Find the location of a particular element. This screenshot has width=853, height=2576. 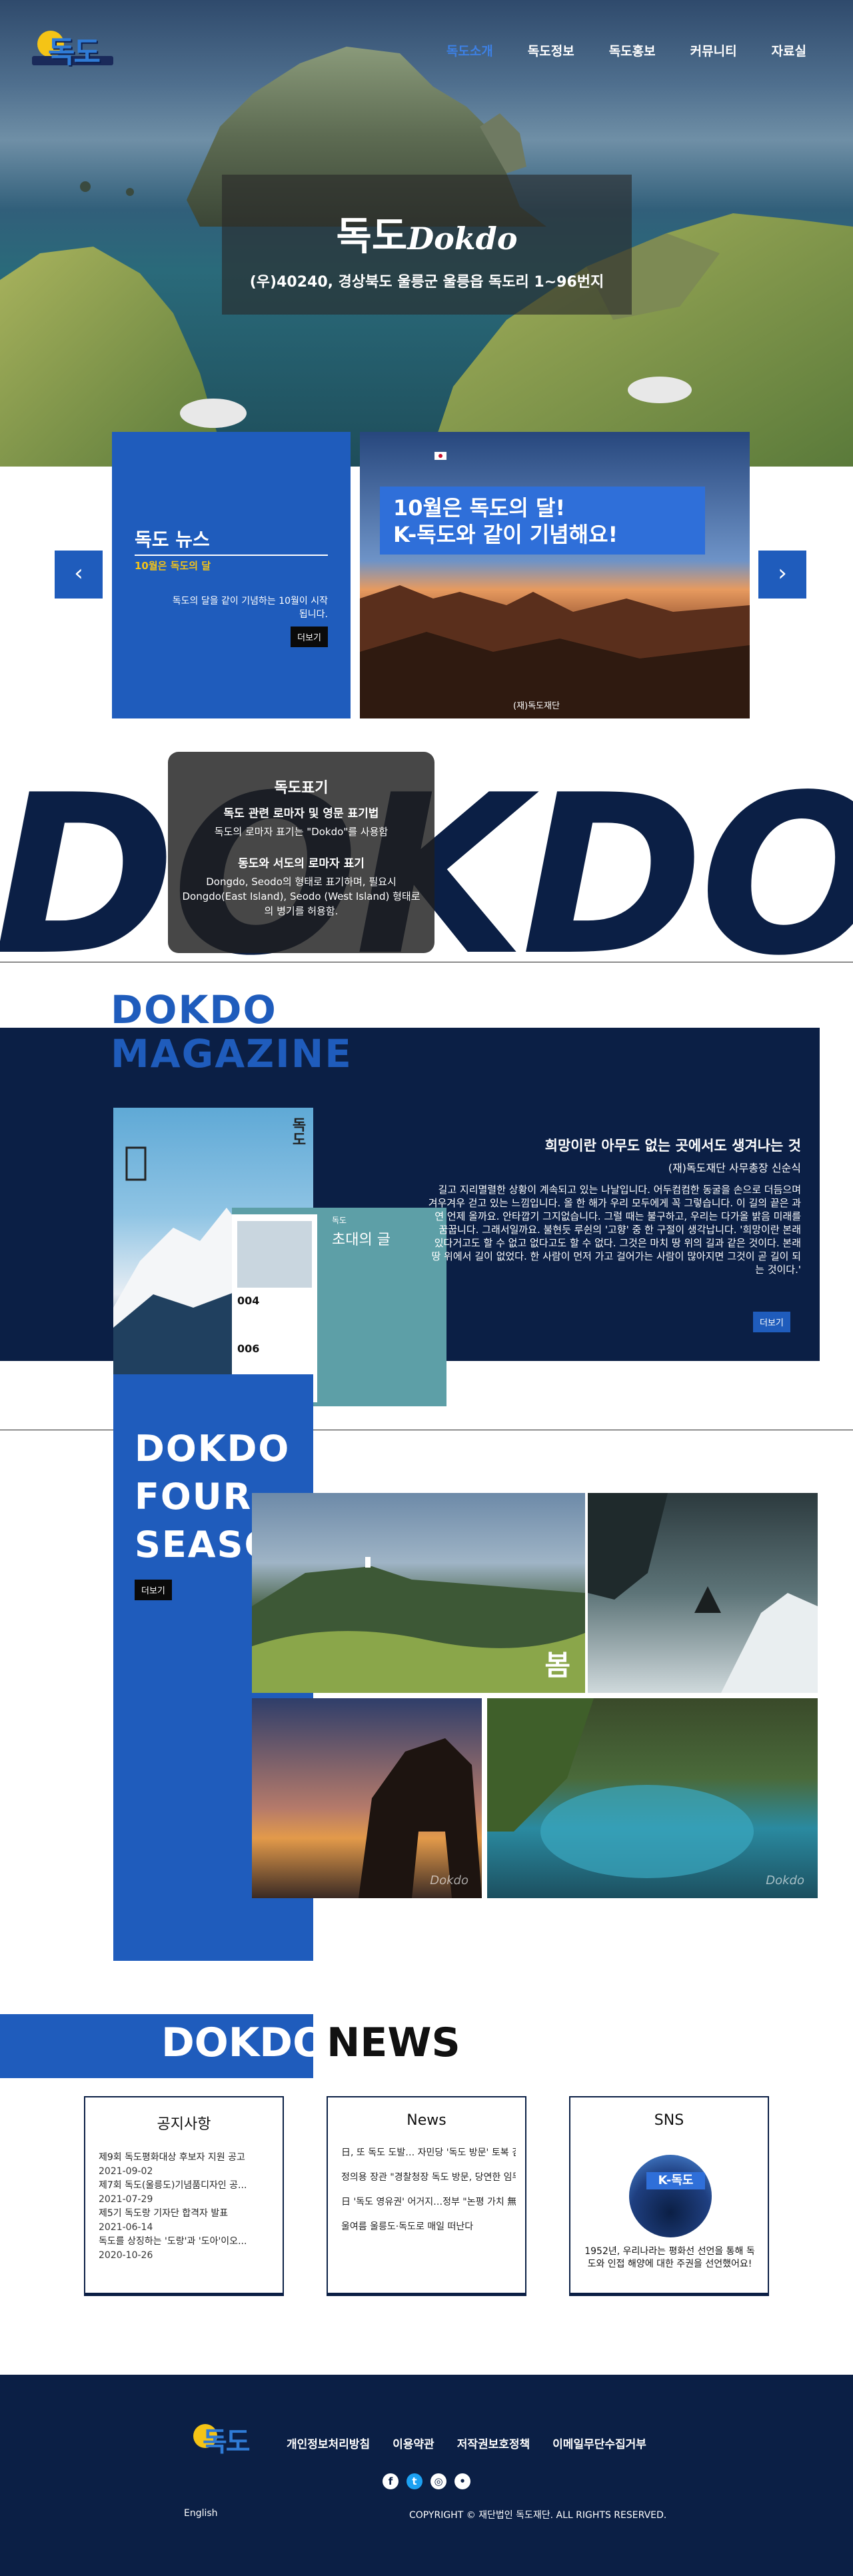

season-photo-winter is located at coordinates (703, 1593).